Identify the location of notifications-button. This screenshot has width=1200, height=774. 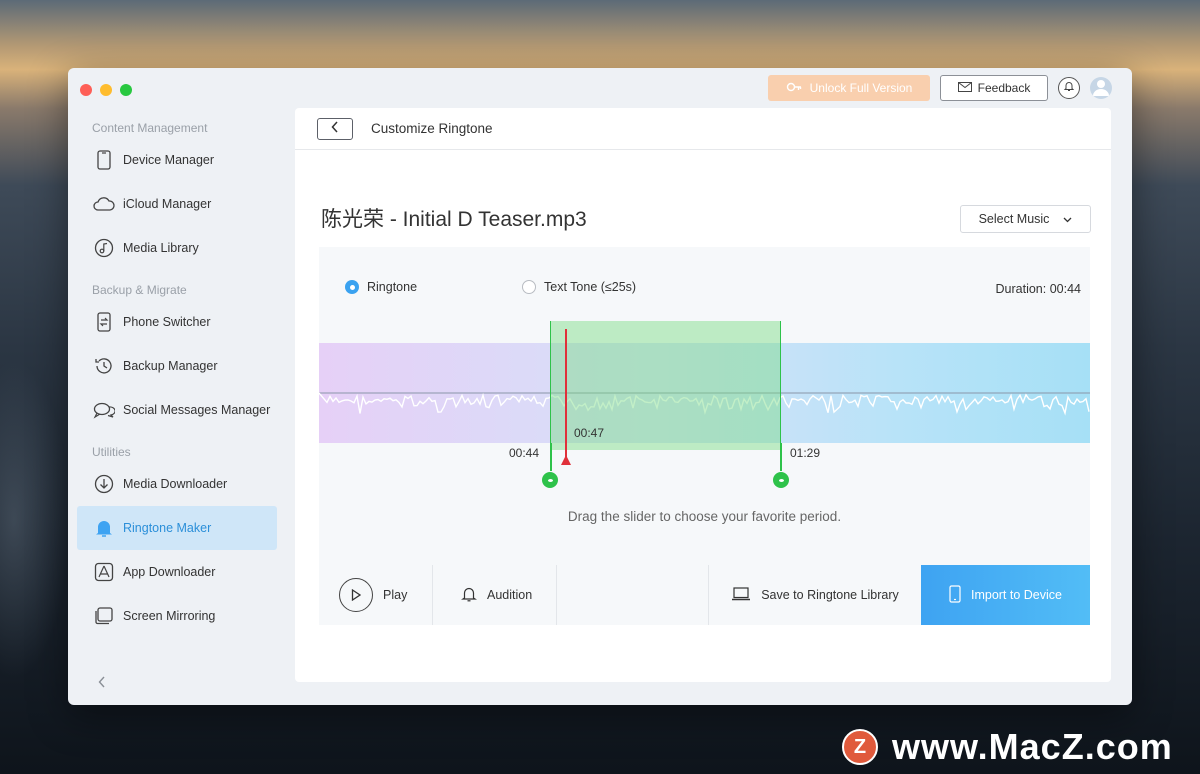
(1069, 88).